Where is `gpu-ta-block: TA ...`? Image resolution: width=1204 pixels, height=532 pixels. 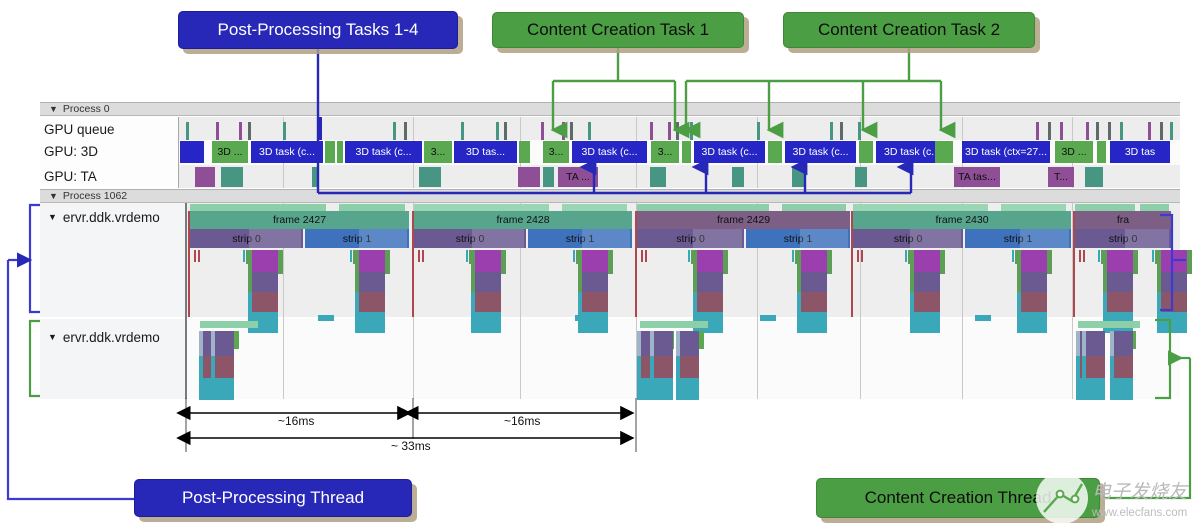
gpu-ta-block: TA ... is located at coordinates (578, 177).